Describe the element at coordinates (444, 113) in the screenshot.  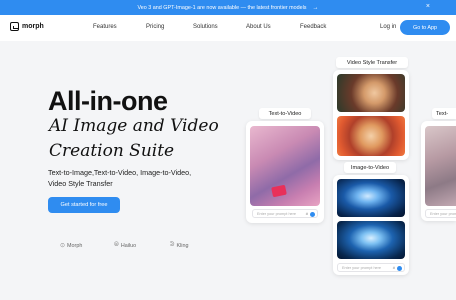
I see `text-to-image-label-partial: Text-` at that location.